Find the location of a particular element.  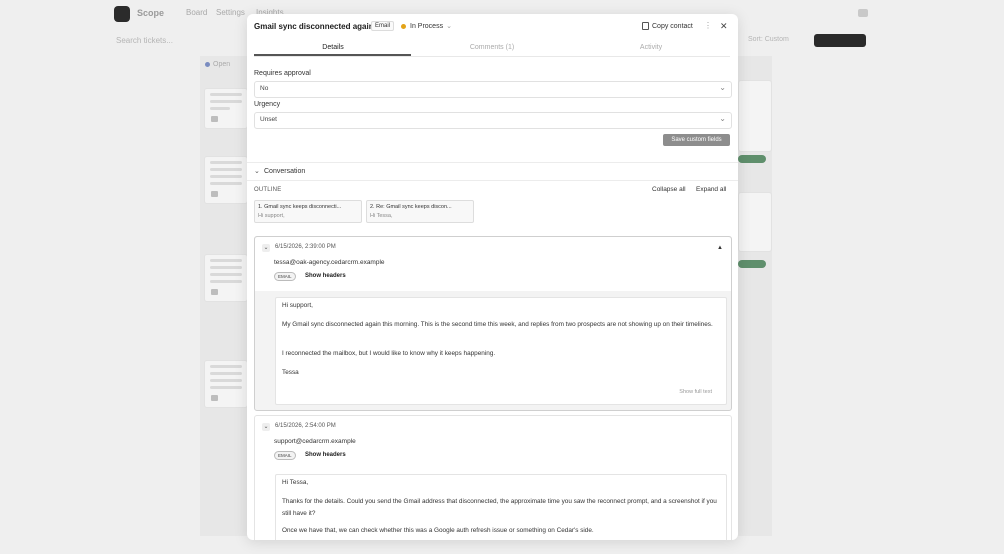

outline-item-snippet: Hi support, is located at coordinates (271, 216).